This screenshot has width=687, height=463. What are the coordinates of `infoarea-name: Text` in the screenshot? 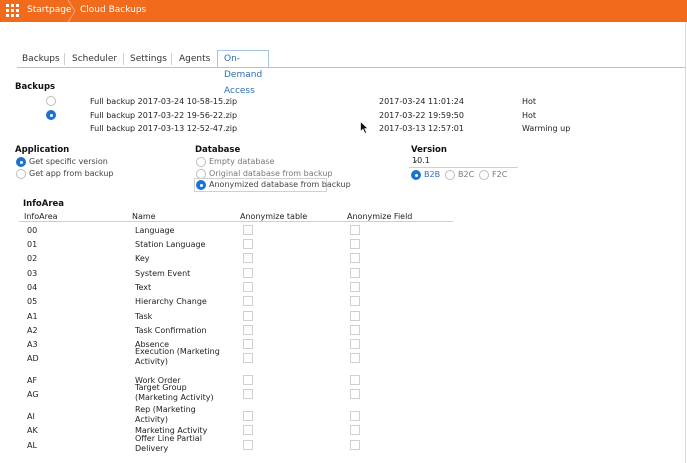 It's located at (143, 287).